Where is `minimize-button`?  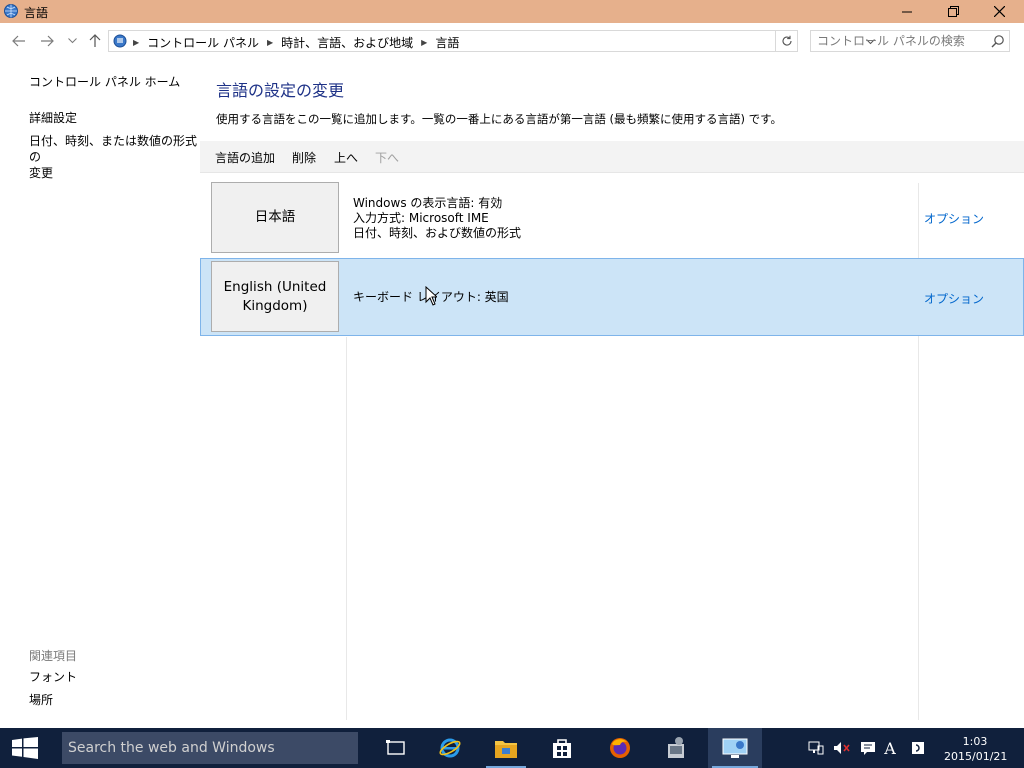 minimize-button is located at coordinates (907, 11).